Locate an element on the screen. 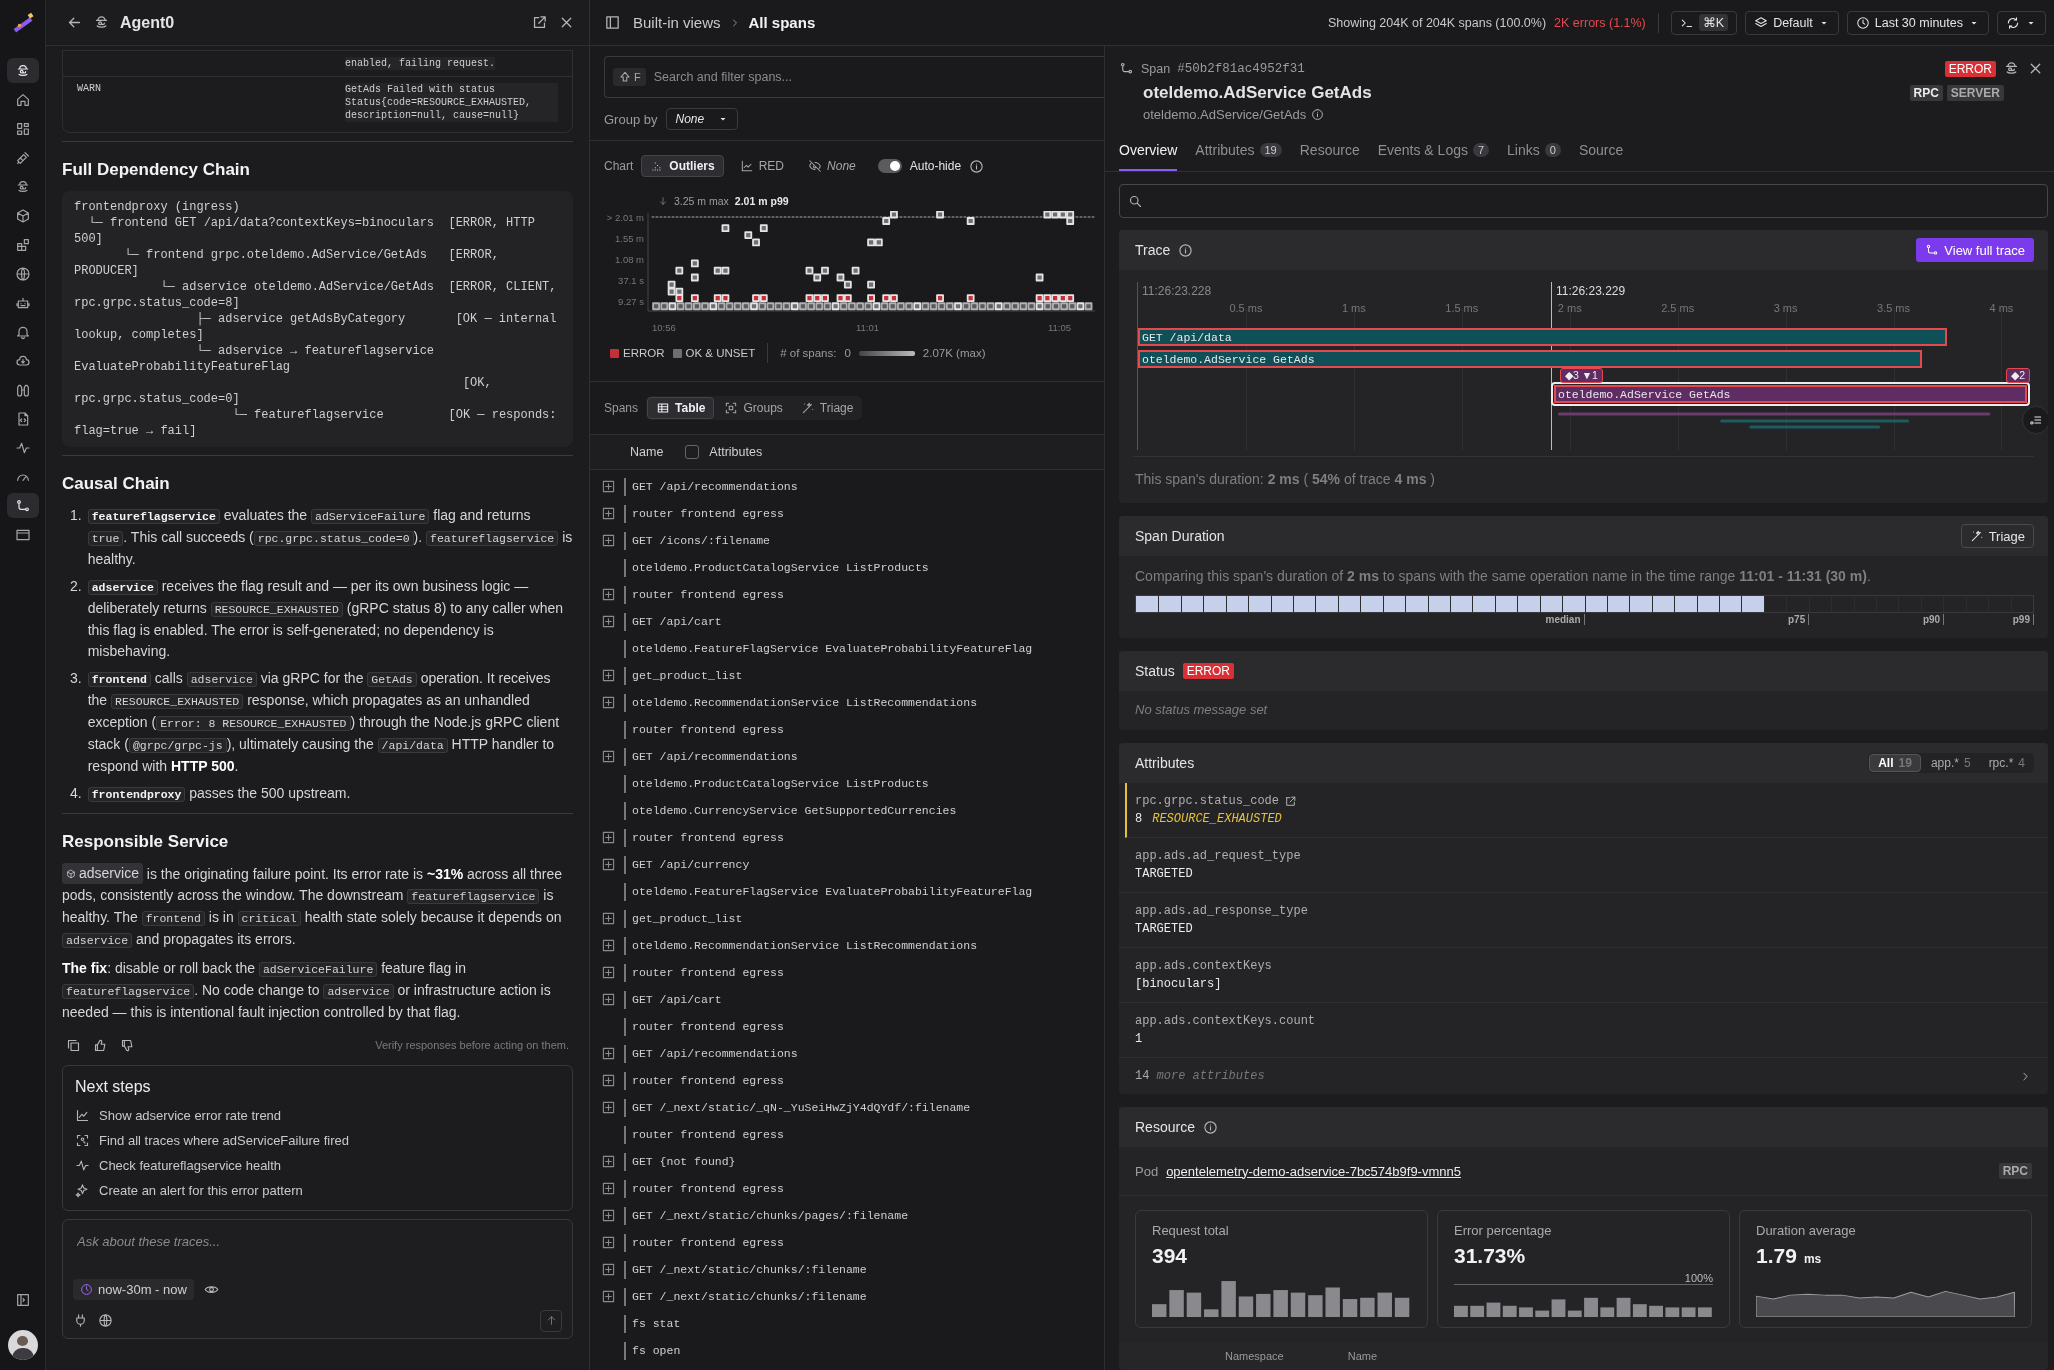 The width and height of the screenshot is (2054, 1370). user-avatar is located at coordinates (22, 1345).